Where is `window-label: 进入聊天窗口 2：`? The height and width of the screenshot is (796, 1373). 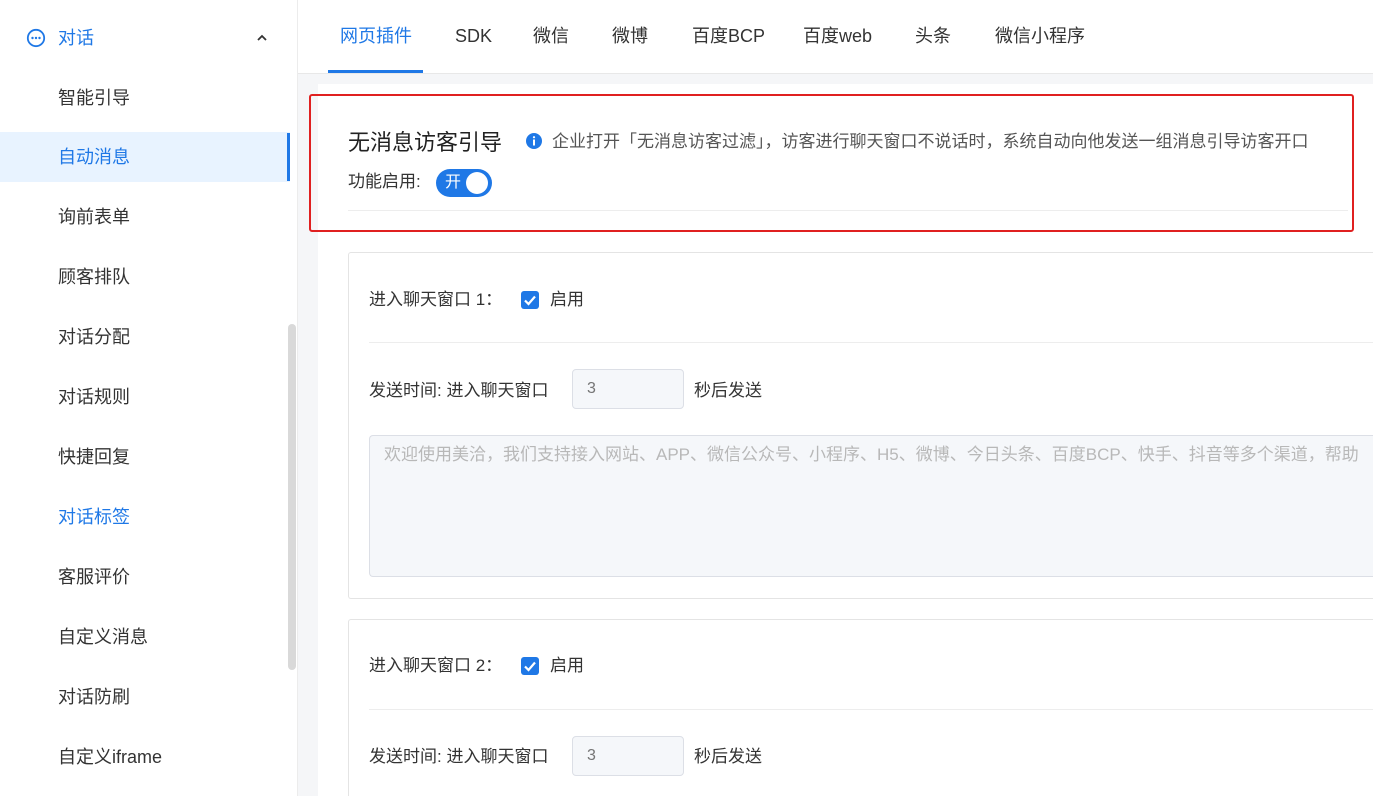 window-label: 进入聊天窗口 2： is located at coordinates (436, 665).